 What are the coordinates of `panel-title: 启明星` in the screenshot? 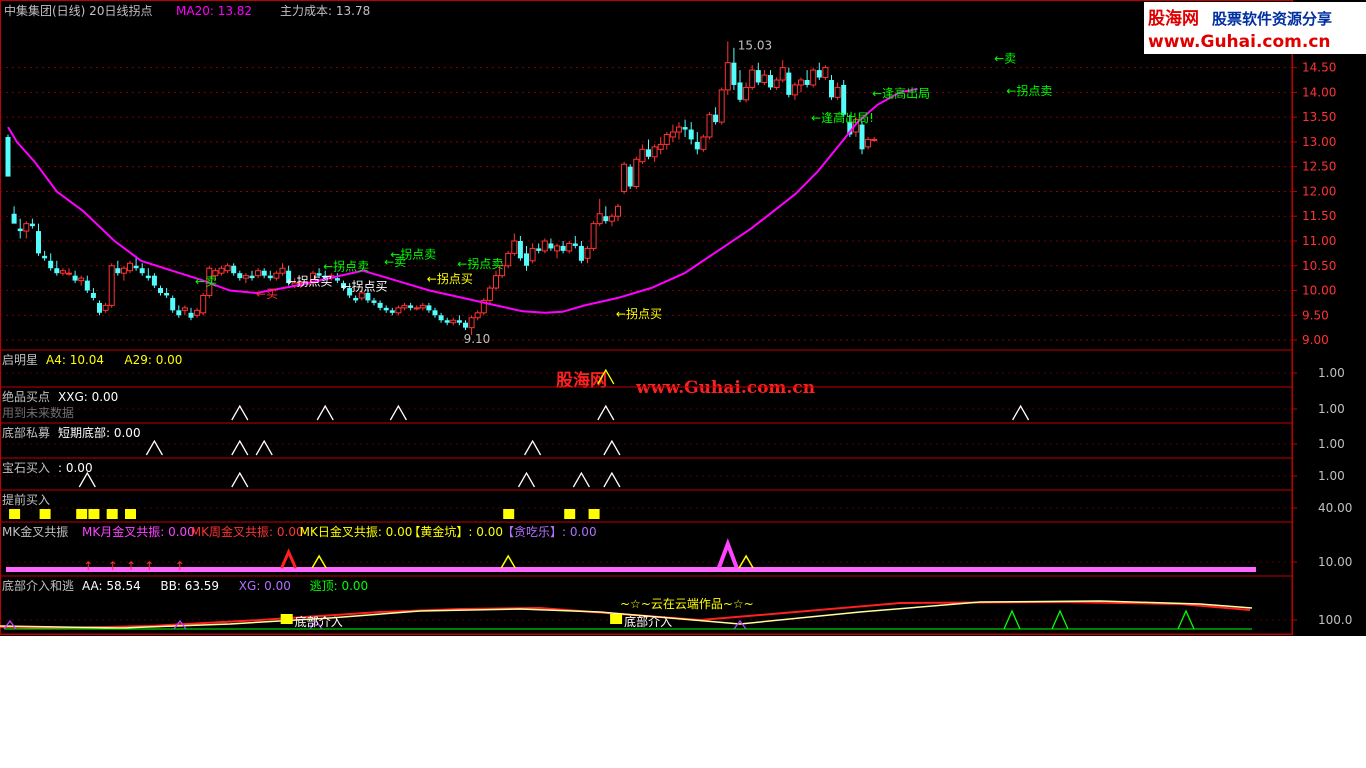 It's located at (20, 360).